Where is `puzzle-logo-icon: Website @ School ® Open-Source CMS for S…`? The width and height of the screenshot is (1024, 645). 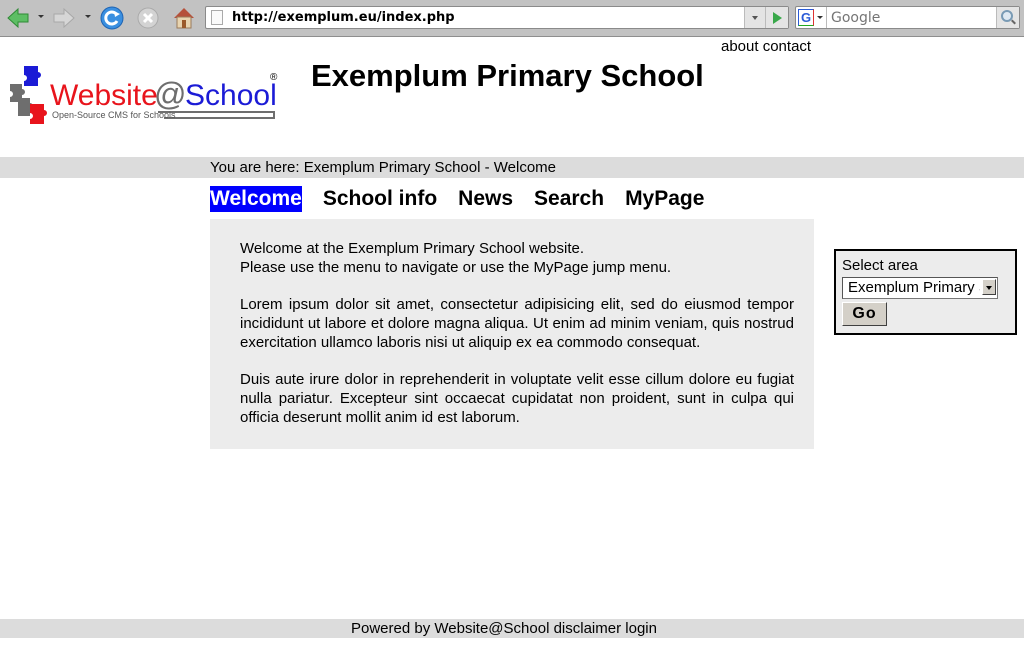 puzzle-logo-icon: Website @ School ® Open-Source CMS for S… is located at coordinates (144, 95).